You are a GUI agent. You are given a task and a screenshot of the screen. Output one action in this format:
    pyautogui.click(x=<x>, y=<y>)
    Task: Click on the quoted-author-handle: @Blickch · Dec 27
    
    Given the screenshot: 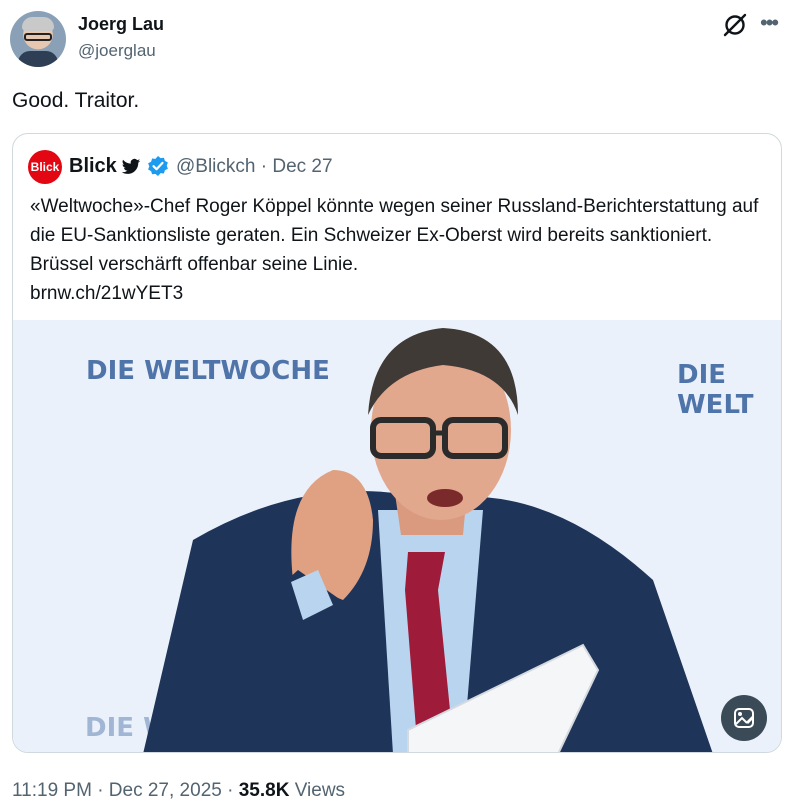 What is the action you would take?
    pyautogui.click(x=254, y=167)
    